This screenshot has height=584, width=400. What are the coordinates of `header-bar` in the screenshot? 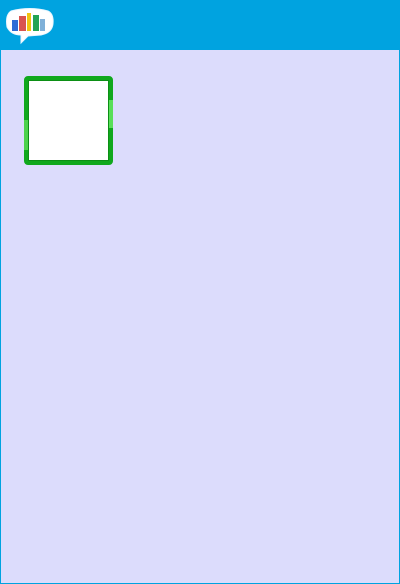 It's located at (200, 25).